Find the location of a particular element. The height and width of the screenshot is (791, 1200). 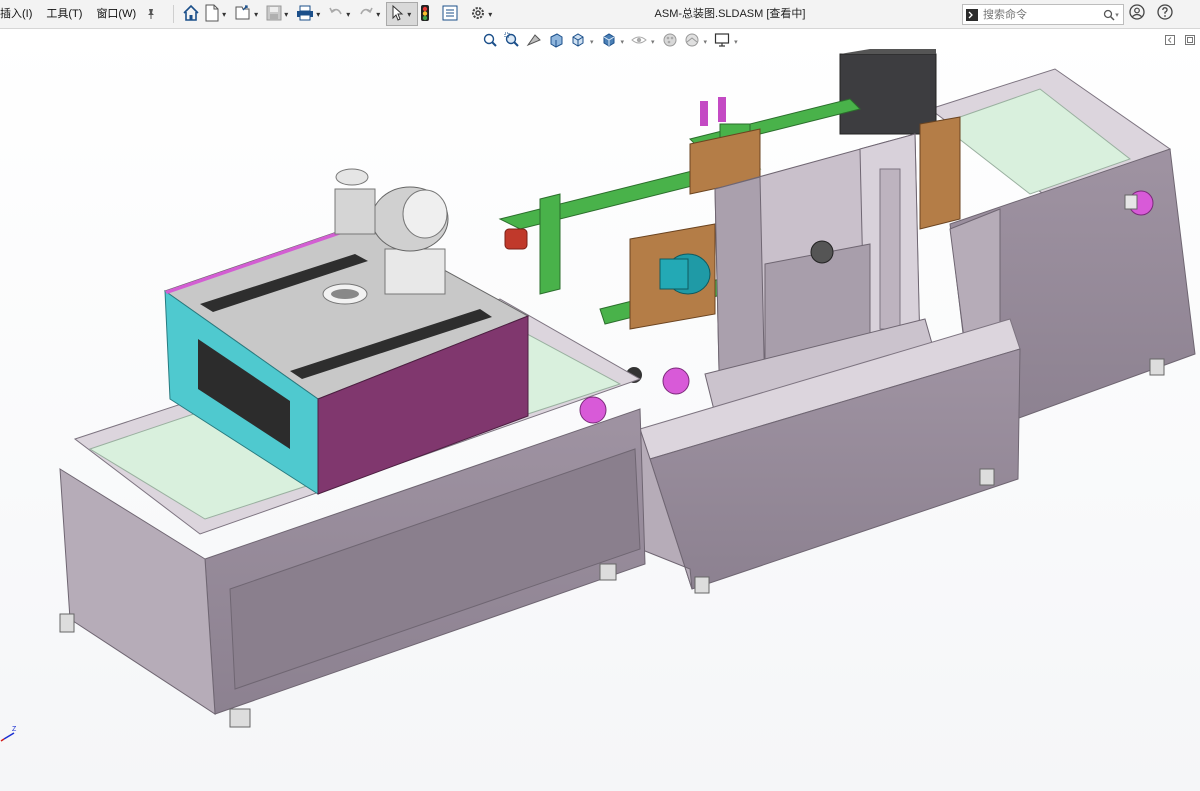

open-dropdown-icon: ▾ is located at coordinates (256, 14).